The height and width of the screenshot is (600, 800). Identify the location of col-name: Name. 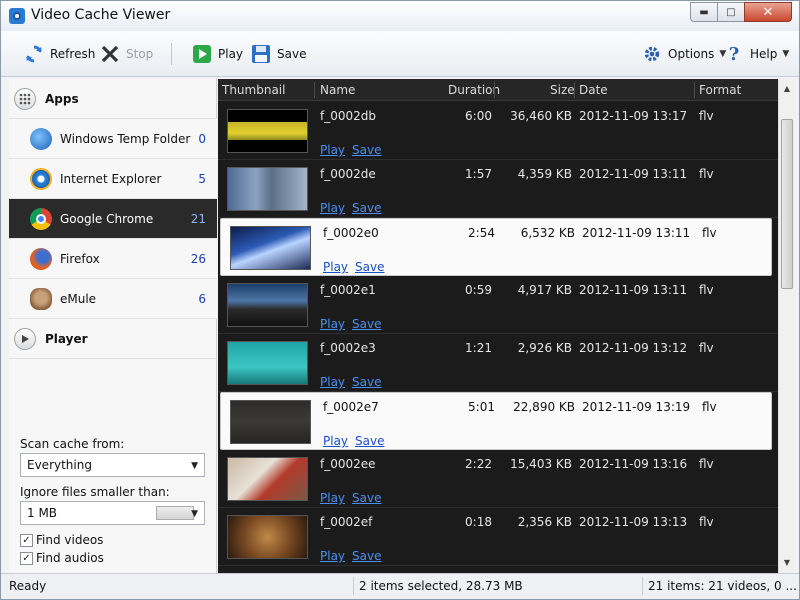
(337, 90).